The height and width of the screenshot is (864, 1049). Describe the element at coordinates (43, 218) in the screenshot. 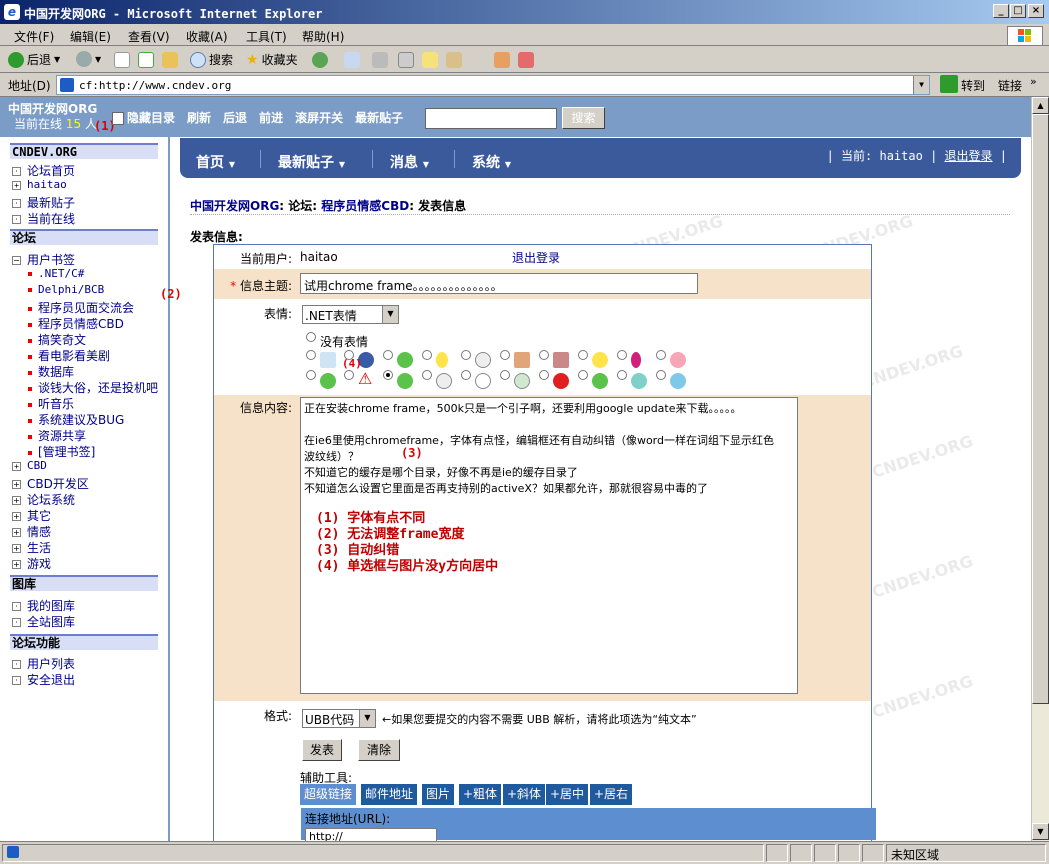

I see `sidebar-item-online: · 当前在线` at that location.